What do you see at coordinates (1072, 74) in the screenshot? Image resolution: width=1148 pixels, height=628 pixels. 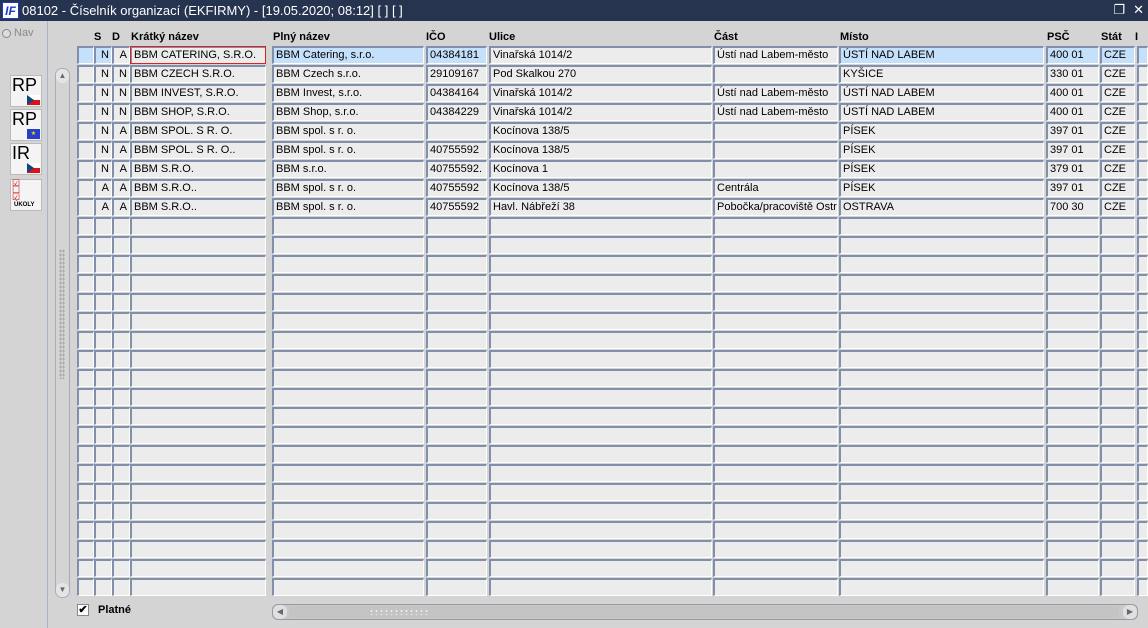 I see `cell-psc: 330 01` at bounding box center [1072, 74].